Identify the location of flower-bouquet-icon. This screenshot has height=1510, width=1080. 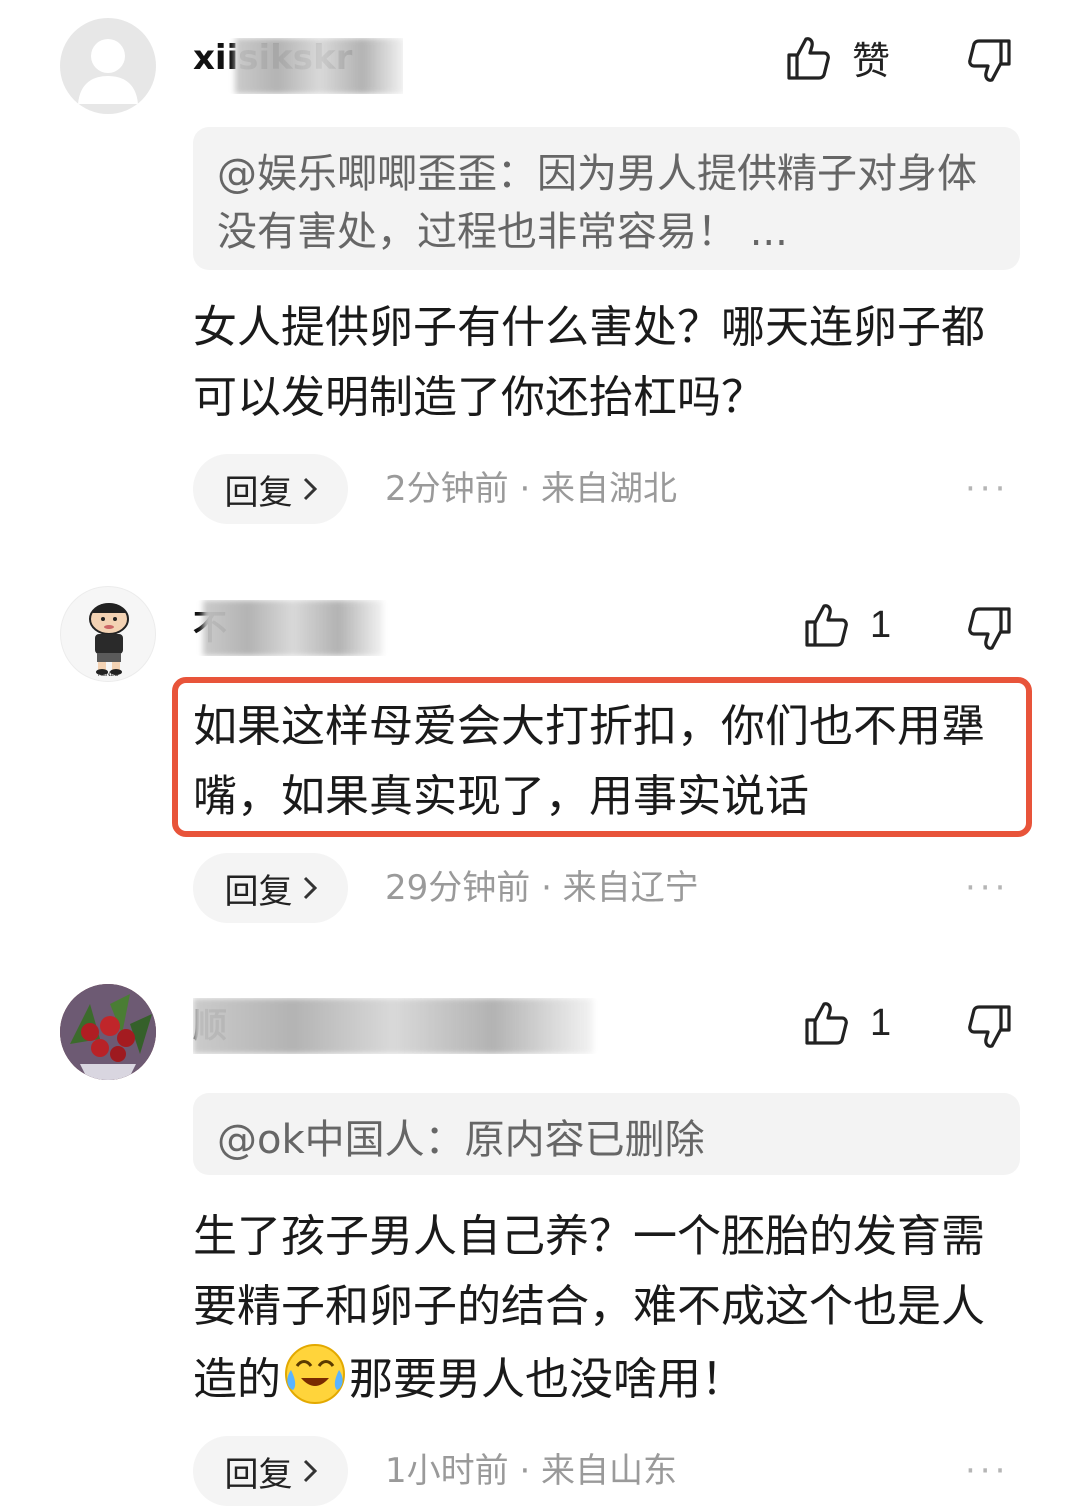
(108, 1032).